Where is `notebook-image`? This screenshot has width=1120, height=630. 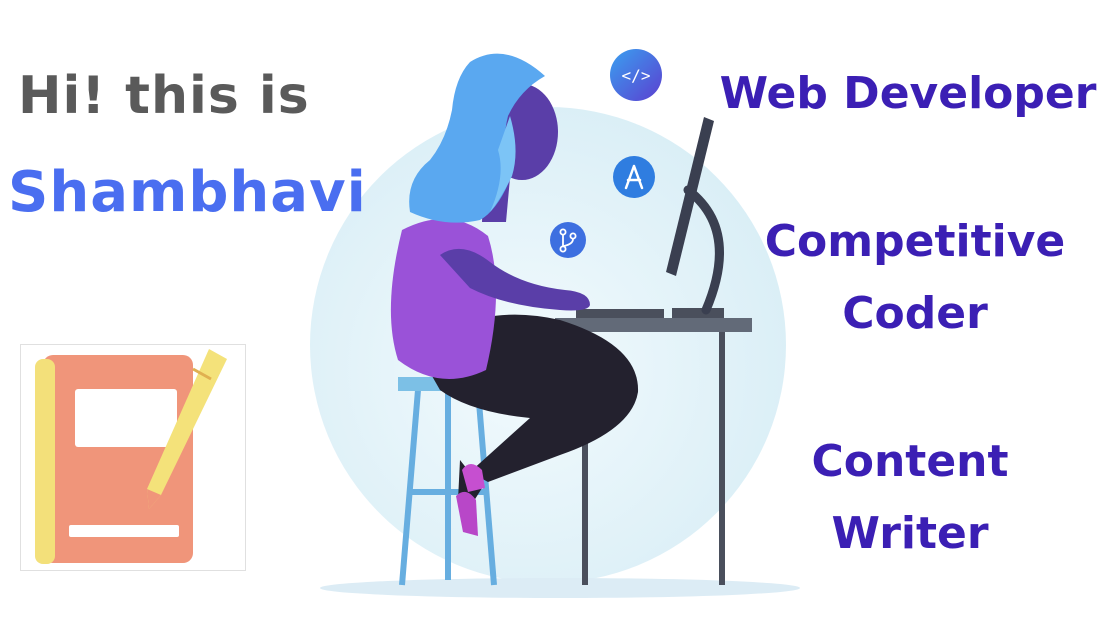 notebook-image is located at coordinates (133, 457).